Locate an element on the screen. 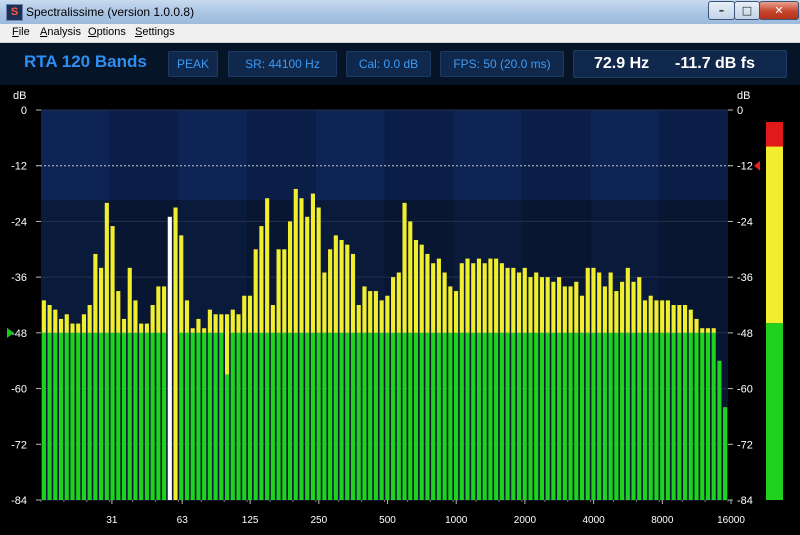 Image resolution: width=800 pixels, height=535 pixels. x-tick-label: 2000 is located at coordinates (525, 520).